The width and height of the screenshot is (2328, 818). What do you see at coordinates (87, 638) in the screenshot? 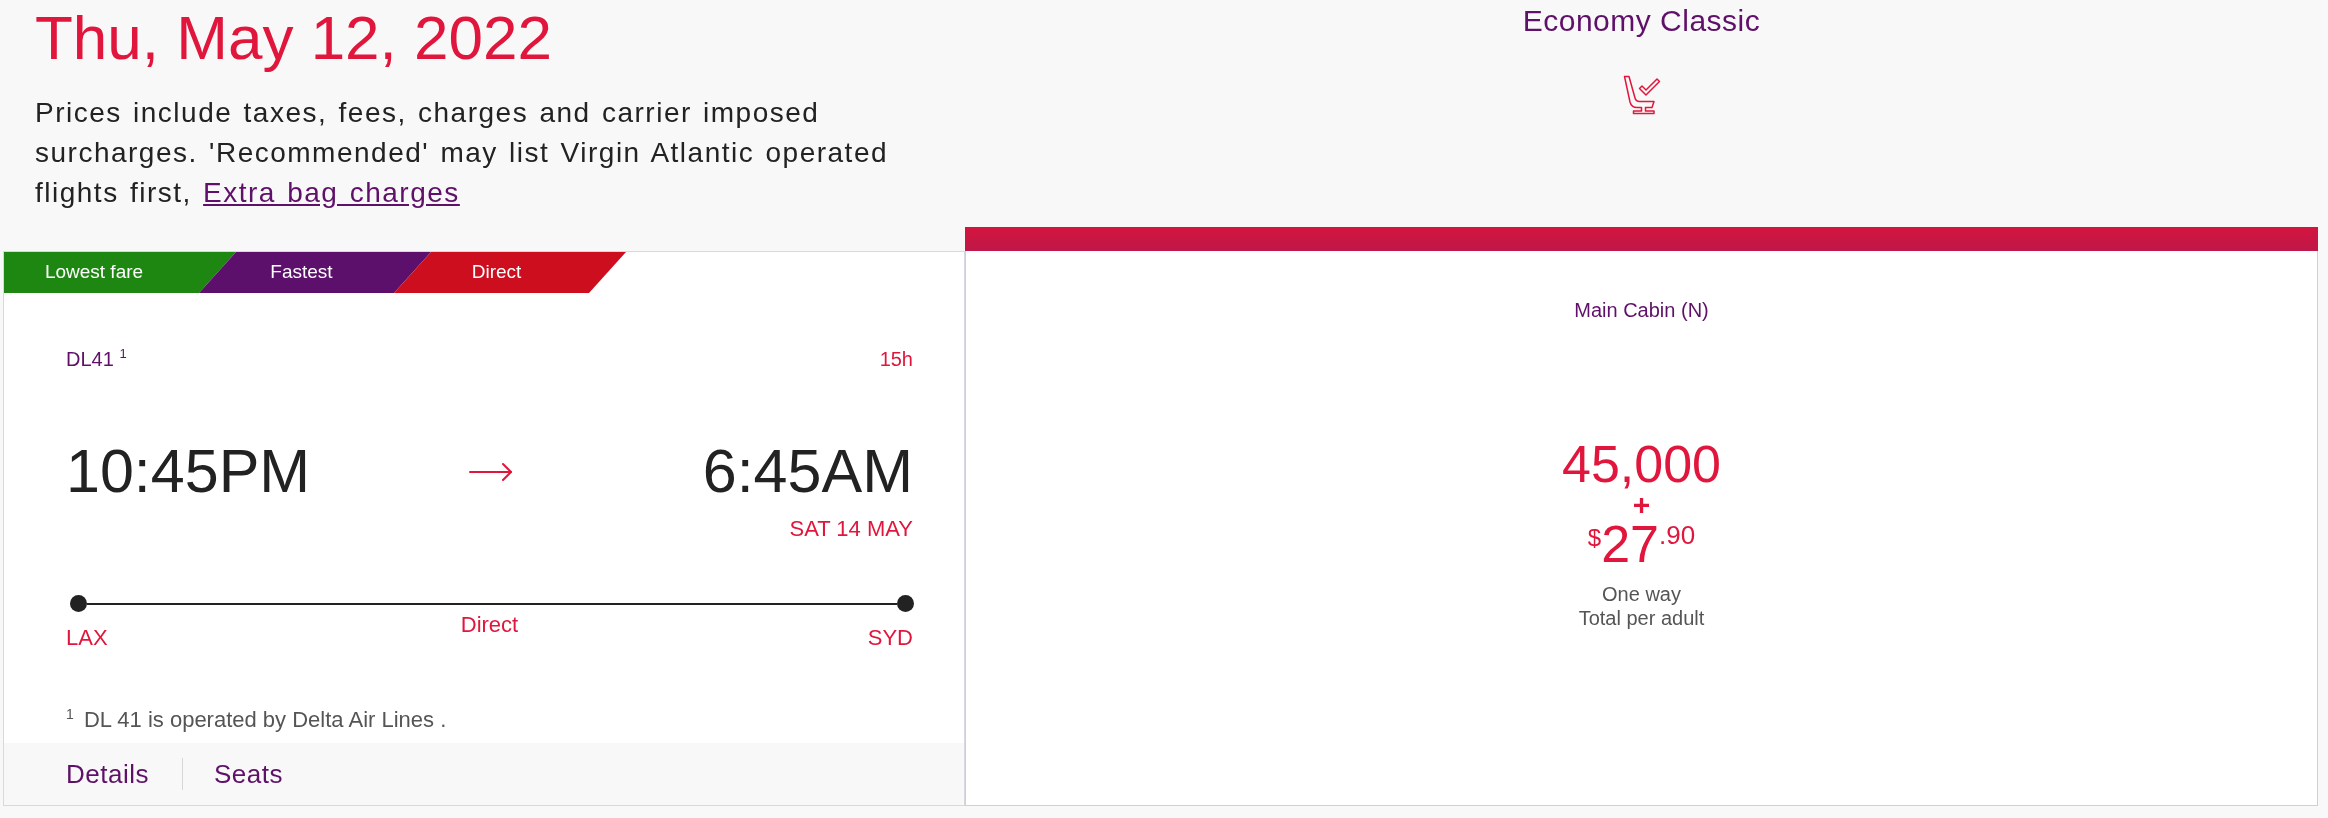
I see `origin-code: LAX` at bounding box center [87, 638].